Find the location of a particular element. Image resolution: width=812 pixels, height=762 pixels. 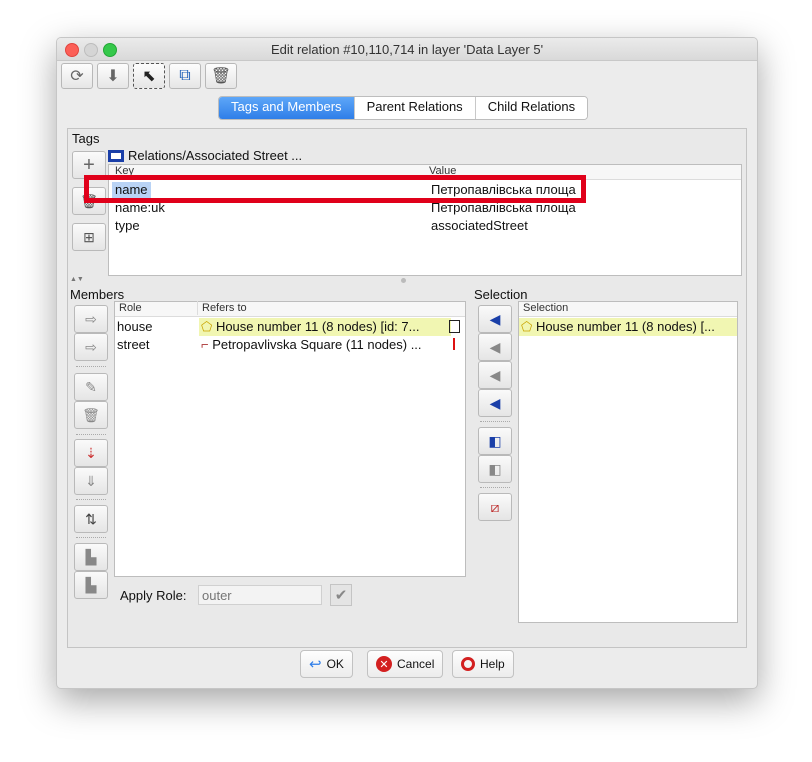

move-bottom-icon: ⇓ is located at coordinates (91, 480).